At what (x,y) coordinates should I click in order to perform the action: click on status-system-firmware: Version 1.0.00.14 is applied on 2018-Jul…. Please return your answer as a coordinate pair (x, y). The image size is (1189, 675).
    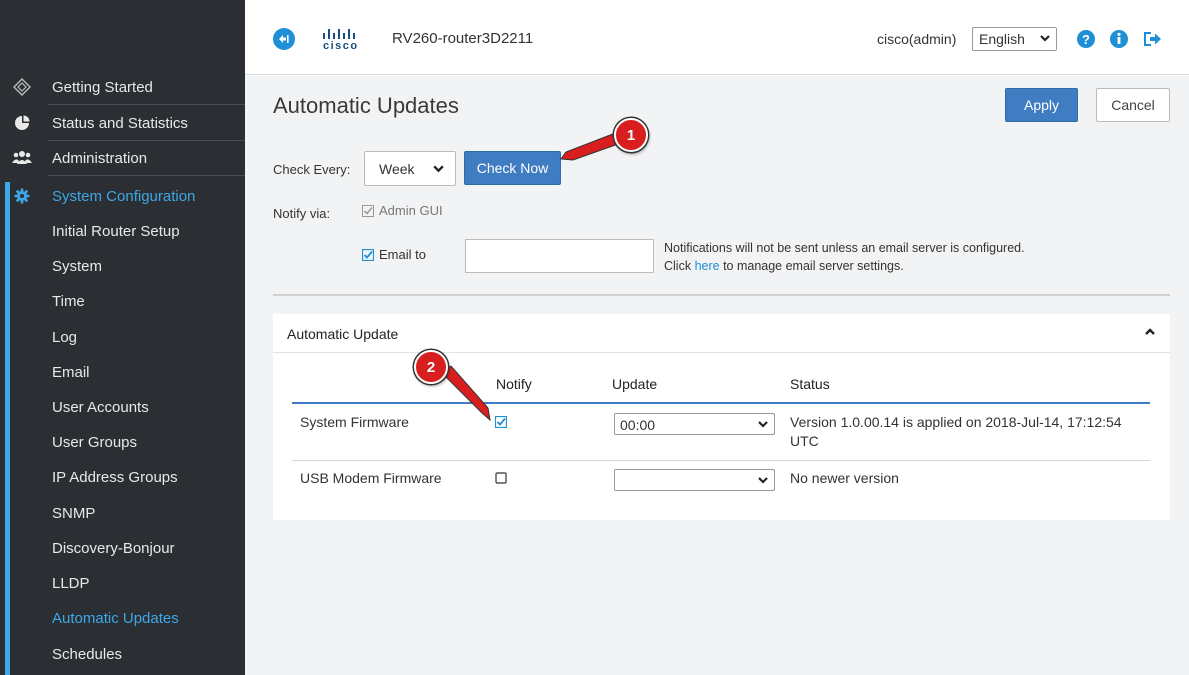
    Looking at the image, I should click on (956, 432).